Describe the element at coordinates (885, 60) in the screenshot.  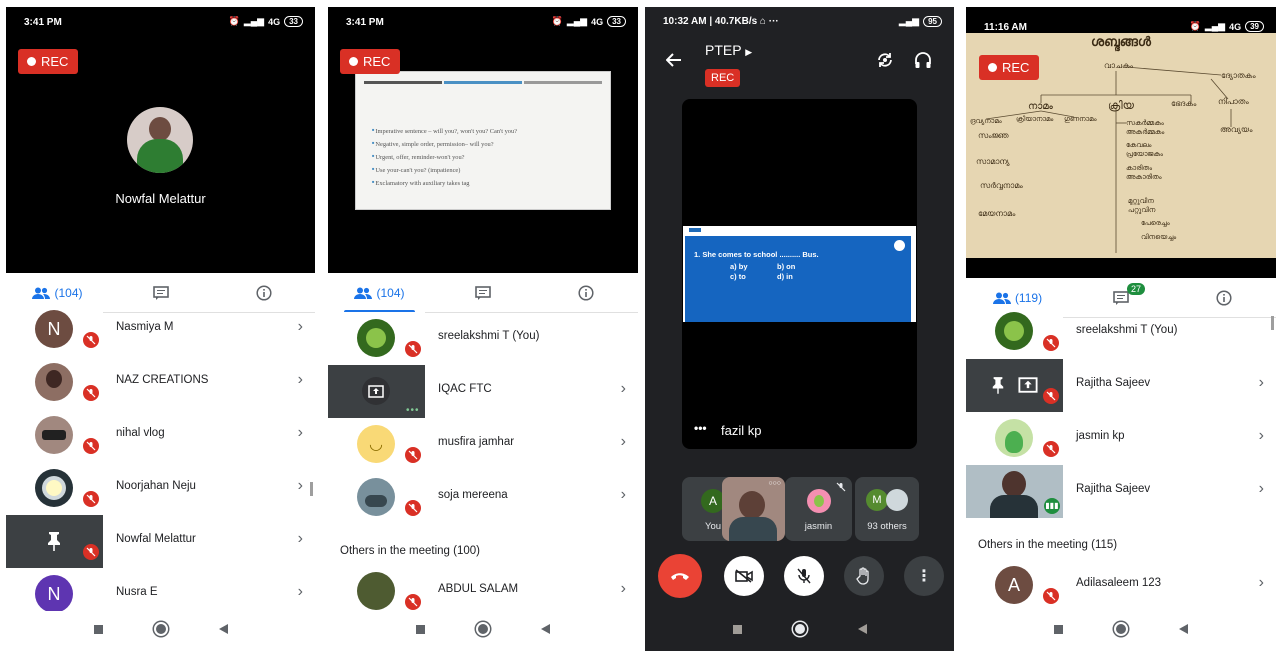
I see `camera-flip-icon` at that location.